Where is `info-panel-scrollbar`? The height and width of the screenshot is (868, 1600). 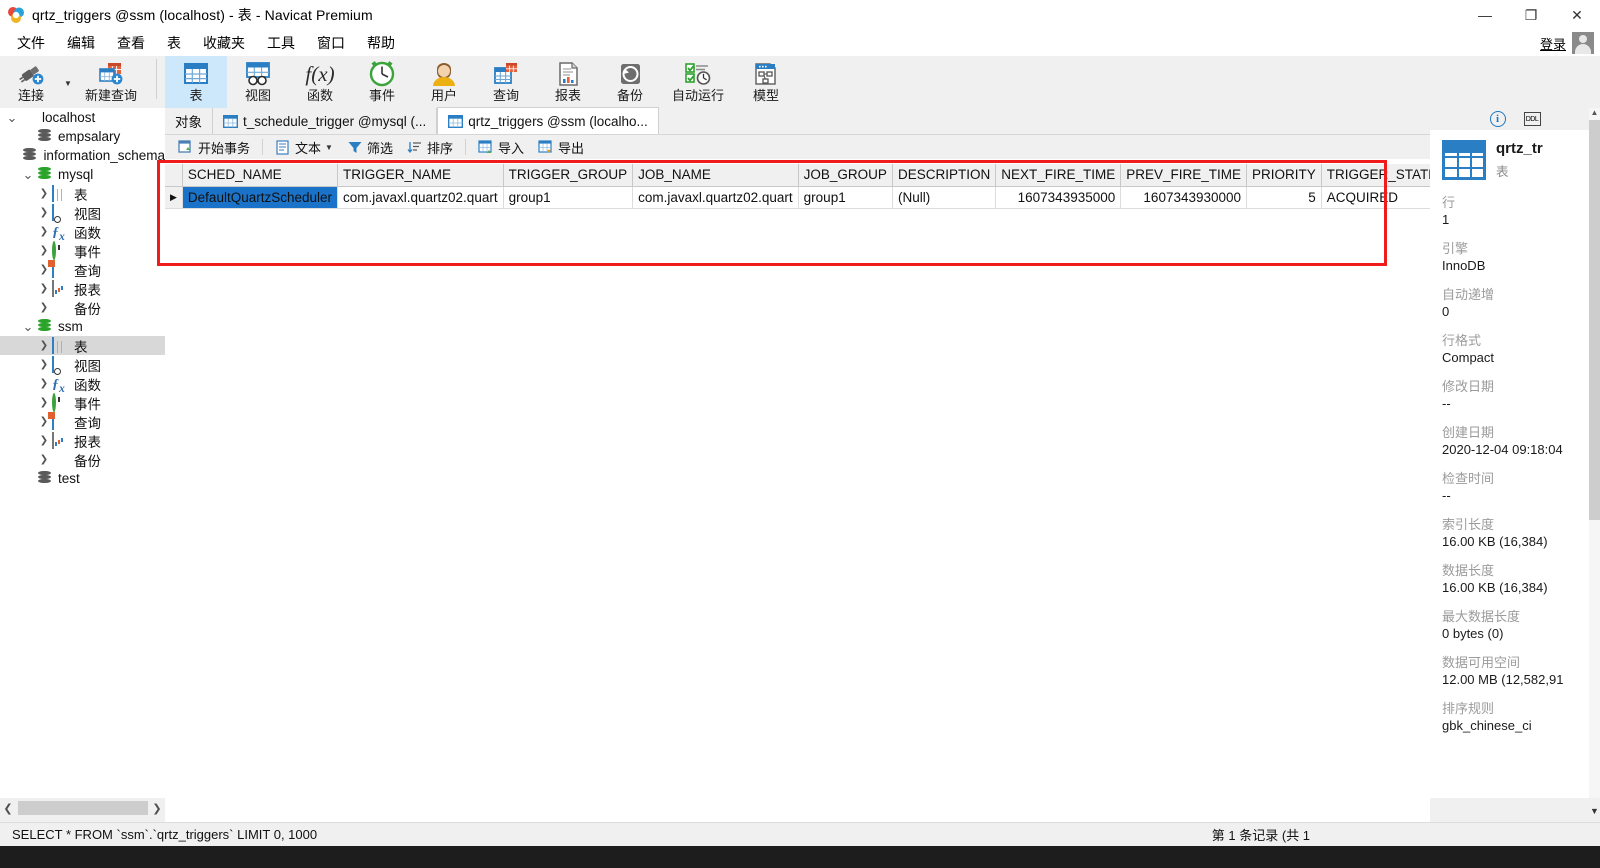 info-panel-scrollbar is located at coordinates (1594, 459).